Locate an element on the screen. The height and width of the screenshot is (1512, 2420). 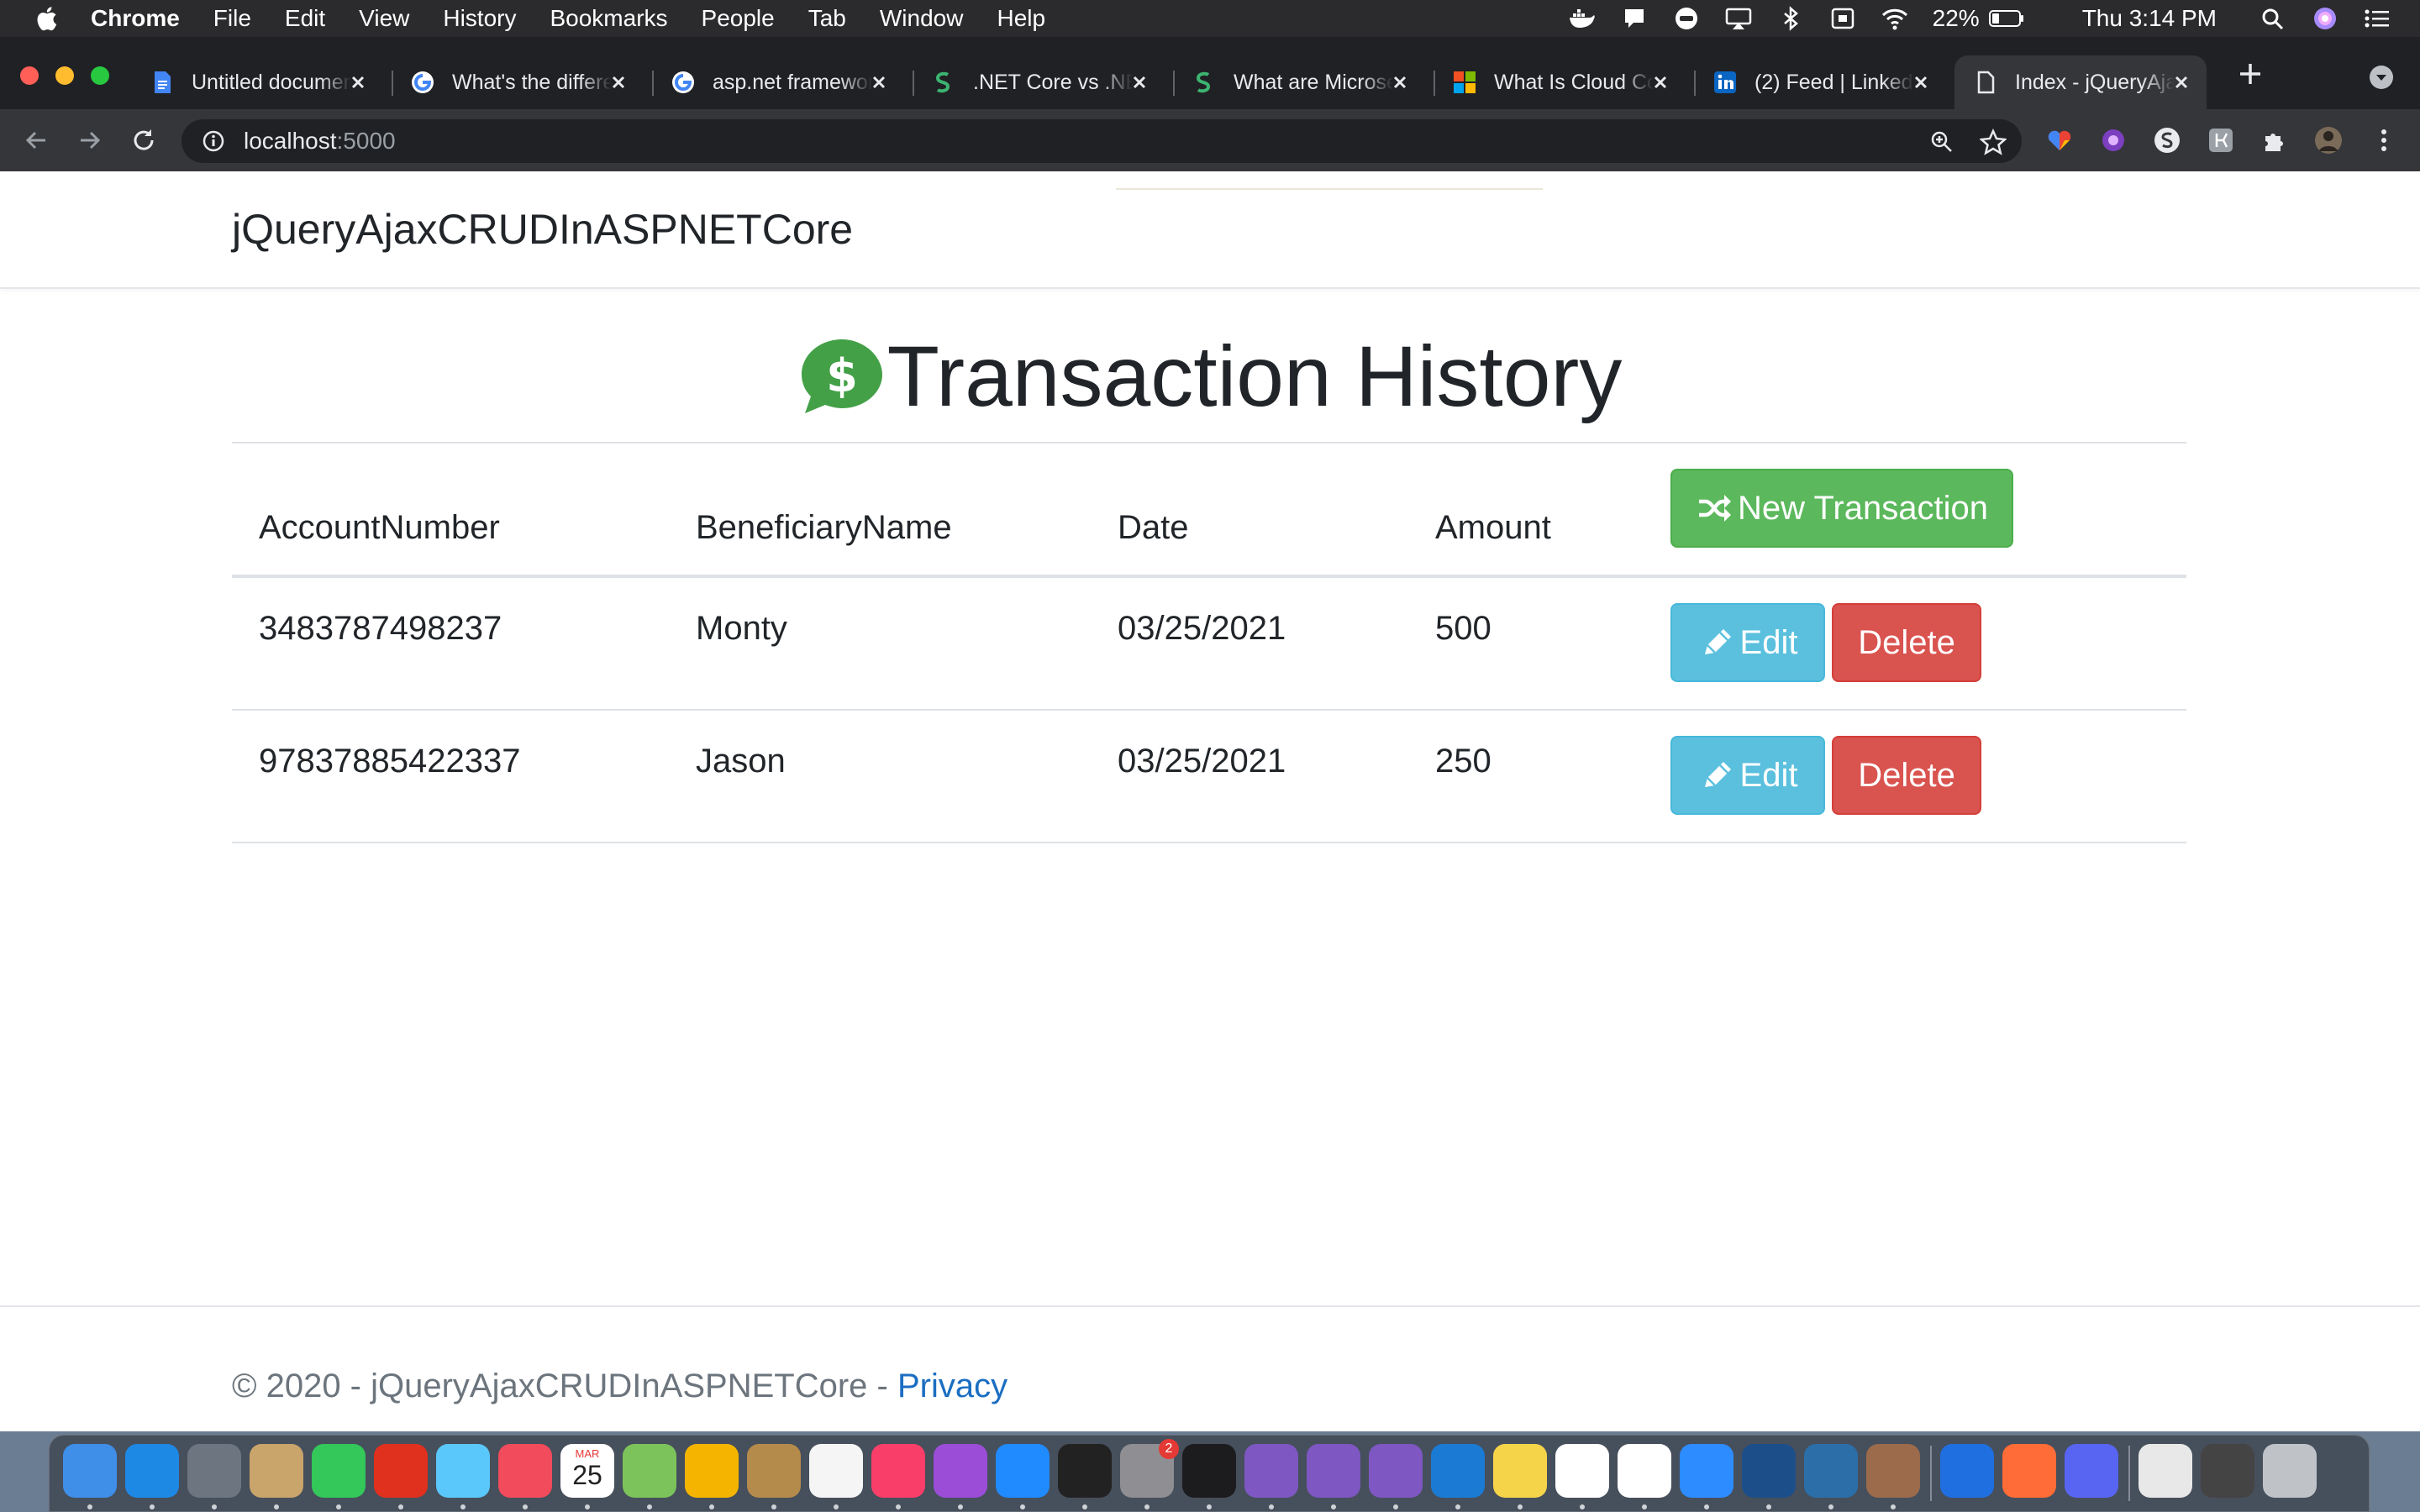
podcasts-icon is located at coordinates (961, 1471).